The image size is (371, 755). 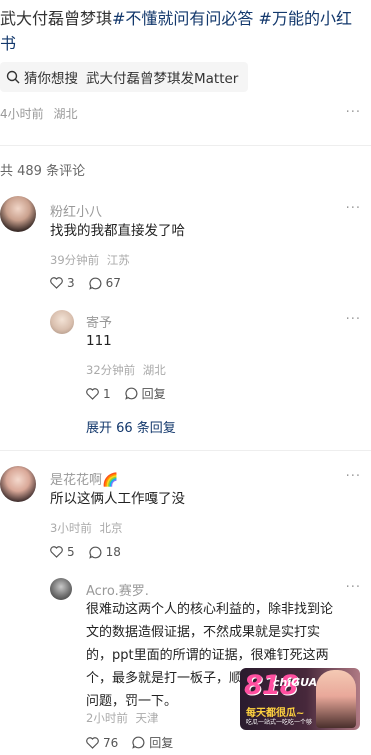 What do you see at coordinates (353, 112) in the screenshot?
I see `post-more-icon: ···` at bounding box center [353, 112].